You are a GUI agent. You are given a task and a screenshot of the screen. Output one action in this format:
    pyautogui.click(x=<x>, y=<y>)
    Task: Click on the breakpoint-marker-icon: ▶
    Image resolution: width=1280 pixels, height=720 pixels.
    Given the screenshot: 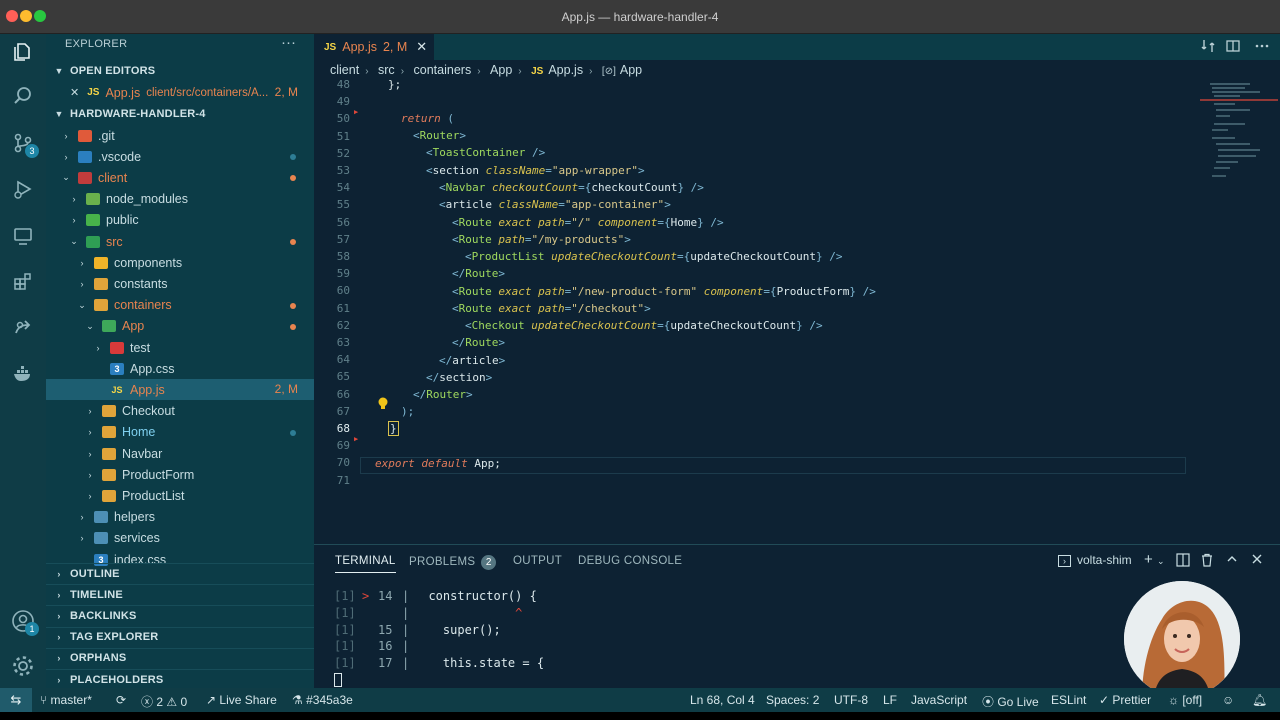 What is the action you would take?
    pyautogui.click(x=356, y=112)
    